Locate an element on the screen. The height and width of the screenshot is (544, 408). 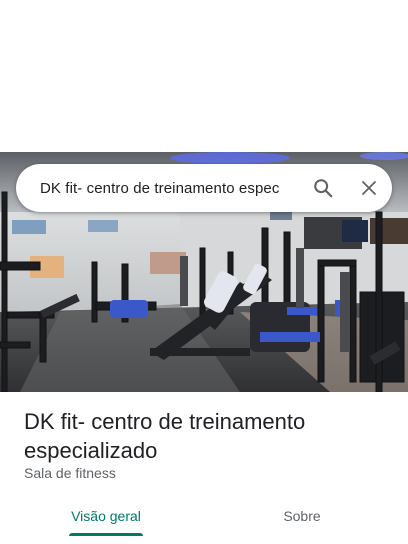
tab-about: Sobre is located at coordinates (302, 516).